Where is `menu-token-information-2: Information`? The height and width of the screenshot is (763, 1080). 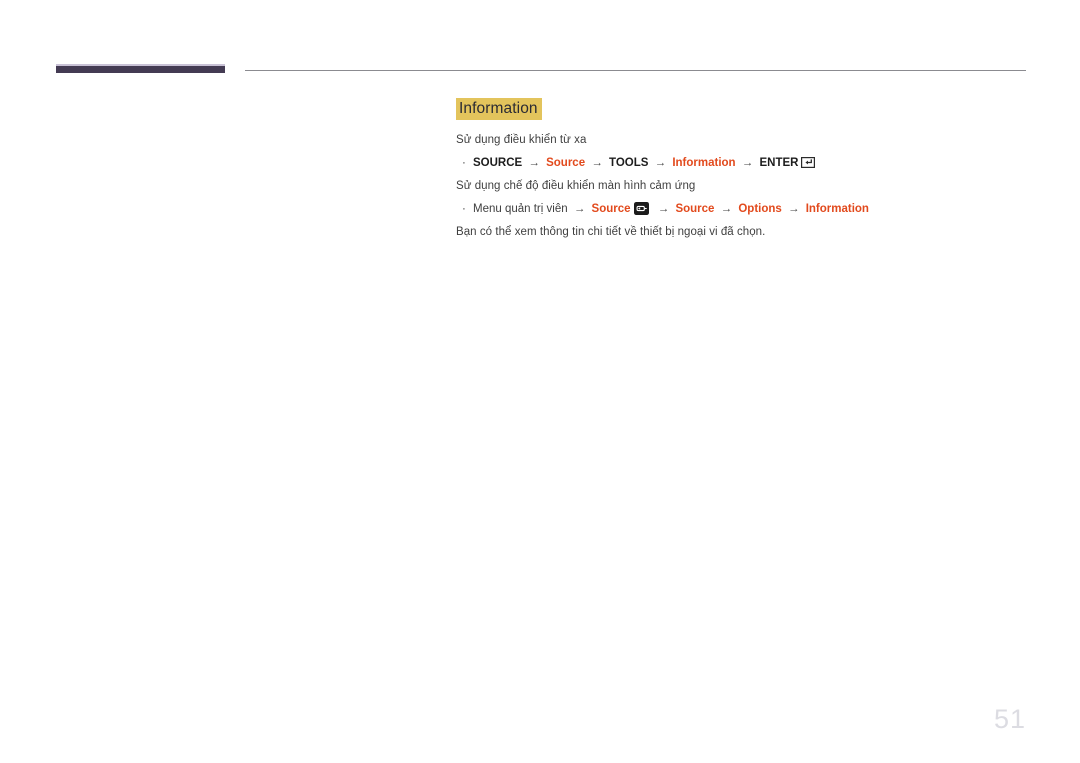
menu-token-information-2: Information is located at coordinates (837, 208).